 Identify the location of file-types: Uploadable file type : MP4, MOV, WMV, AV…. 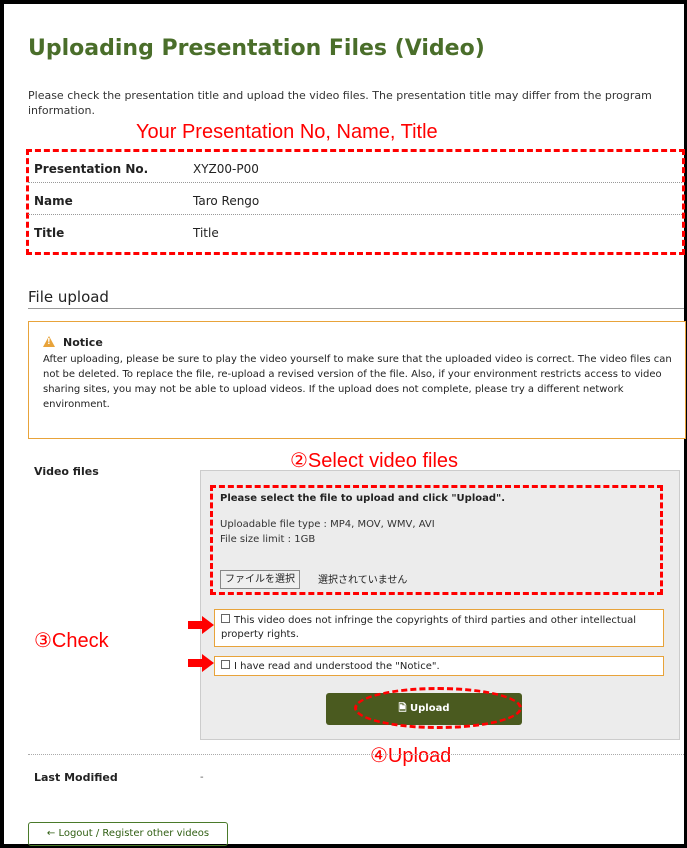
(327, 524).